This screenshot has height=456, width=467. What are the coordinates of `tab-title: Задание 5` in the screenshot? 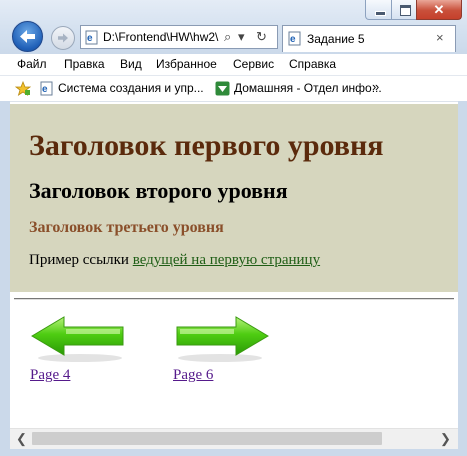 It's located at (336, 39).